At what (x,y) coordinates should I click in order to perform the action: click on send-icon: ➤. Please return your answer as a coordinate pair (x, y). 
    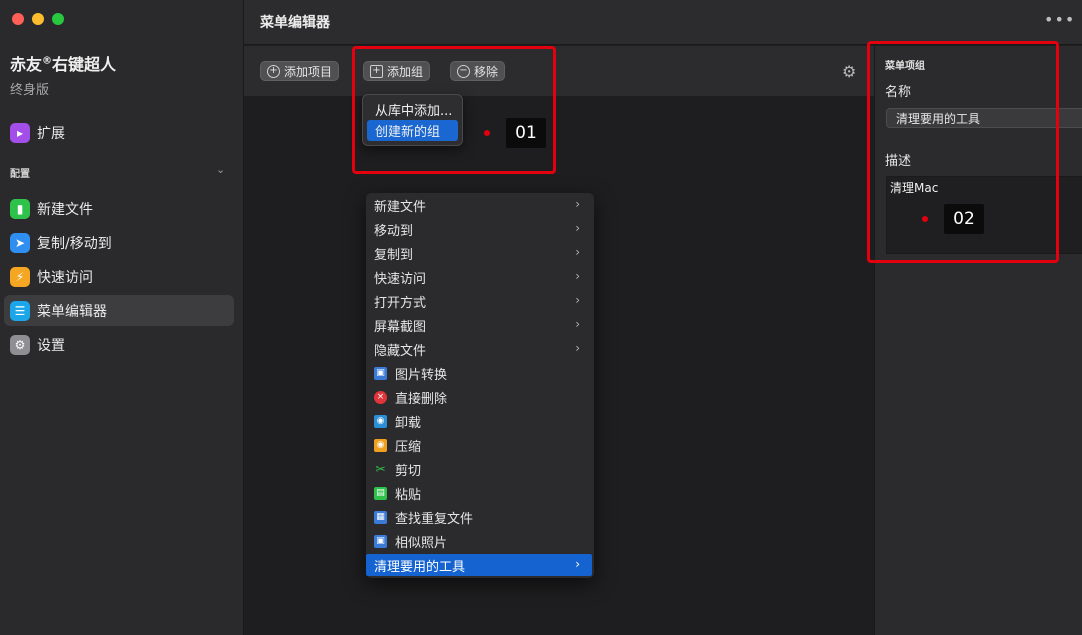
    Looking at the image, I should click on (20, 242).